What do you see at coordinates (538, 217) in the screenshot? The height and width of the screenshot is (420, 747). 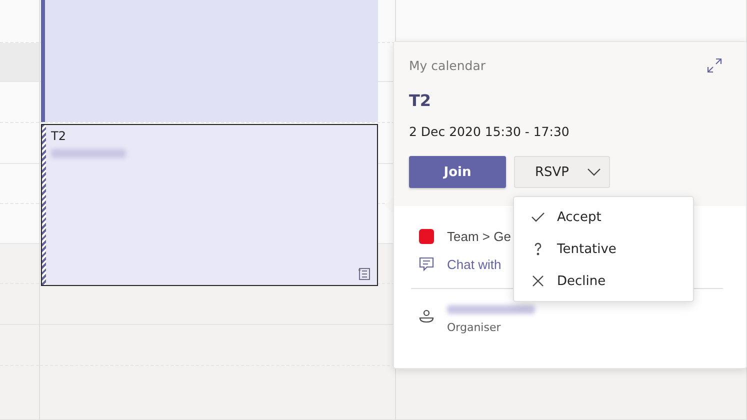 I see `check-icon` at bounding box center [538, 217].